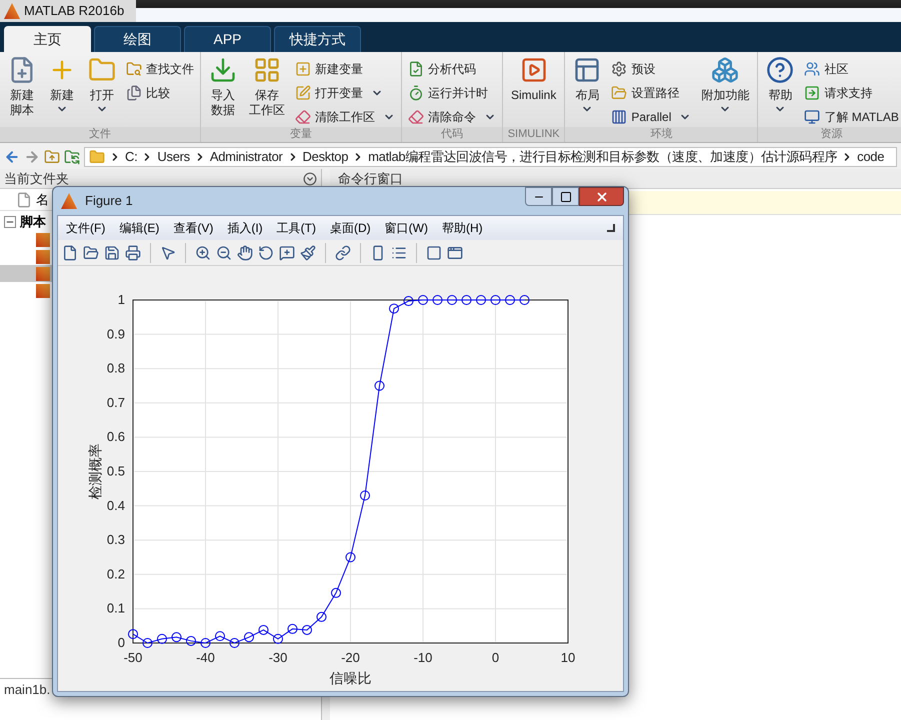  I want to click on y-tick-label: 0.9, so click(115, 334).